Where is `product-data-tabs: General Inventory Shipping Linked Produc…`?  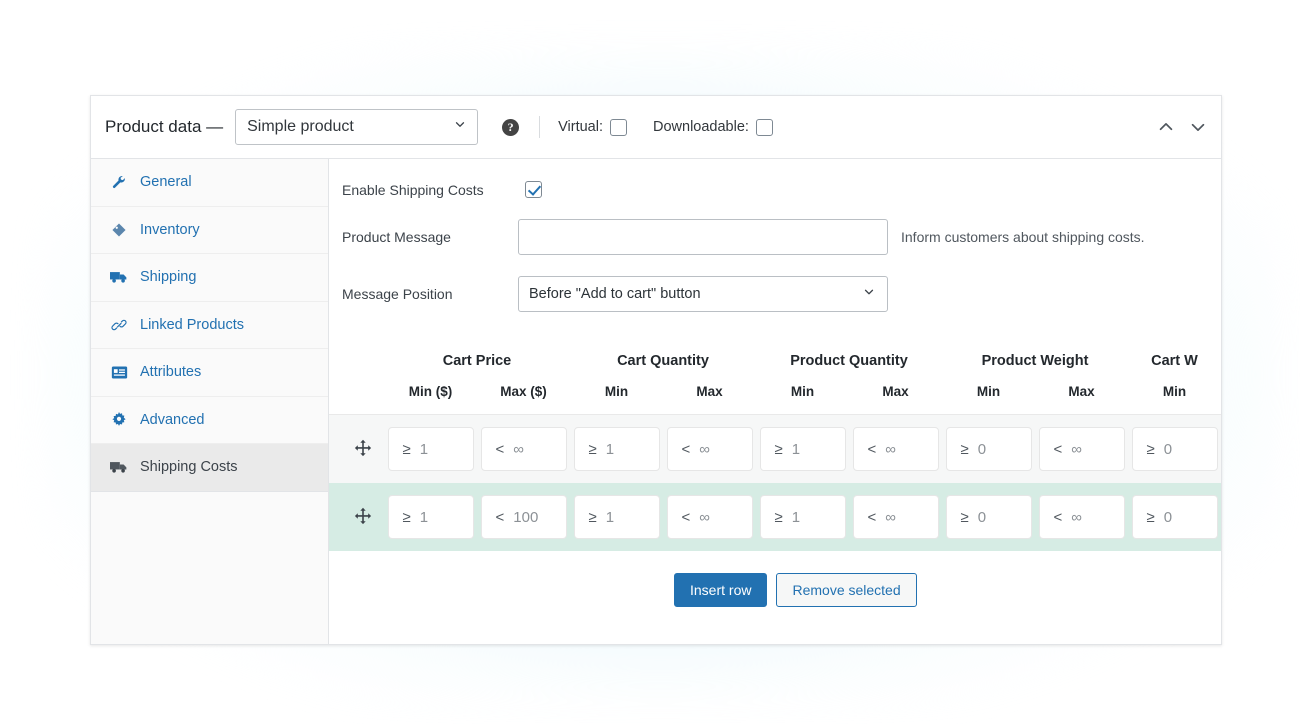
product-data-tabs: General Inventory Shipping Linked Produc… is located at coordinates (210, 401).